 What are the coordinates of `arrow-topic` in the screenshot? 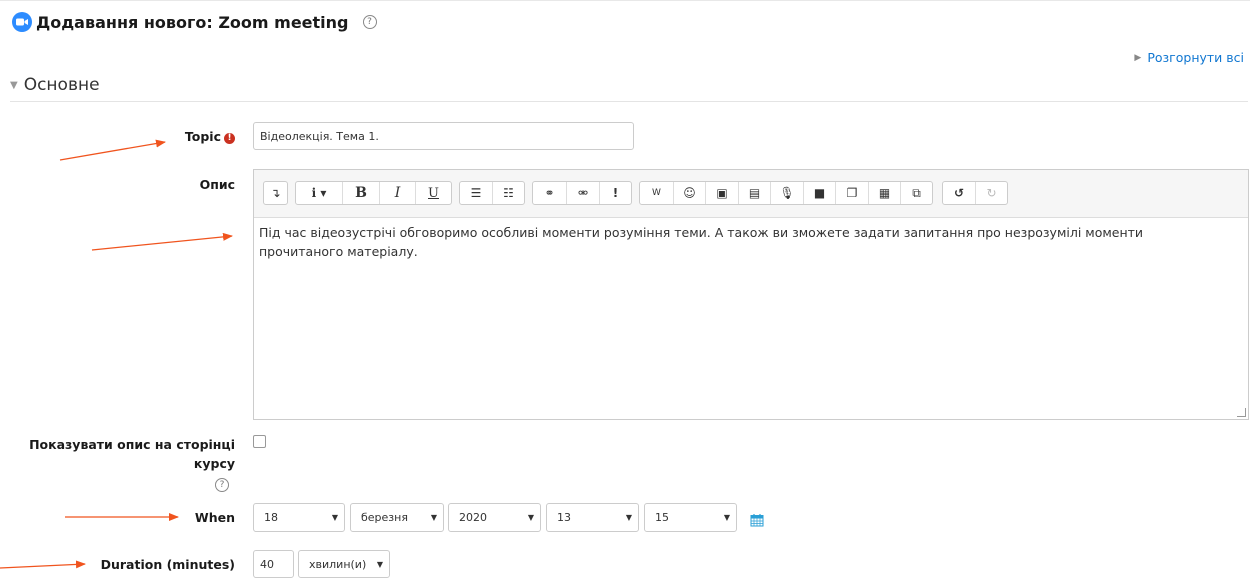 It's located at (112, 150).